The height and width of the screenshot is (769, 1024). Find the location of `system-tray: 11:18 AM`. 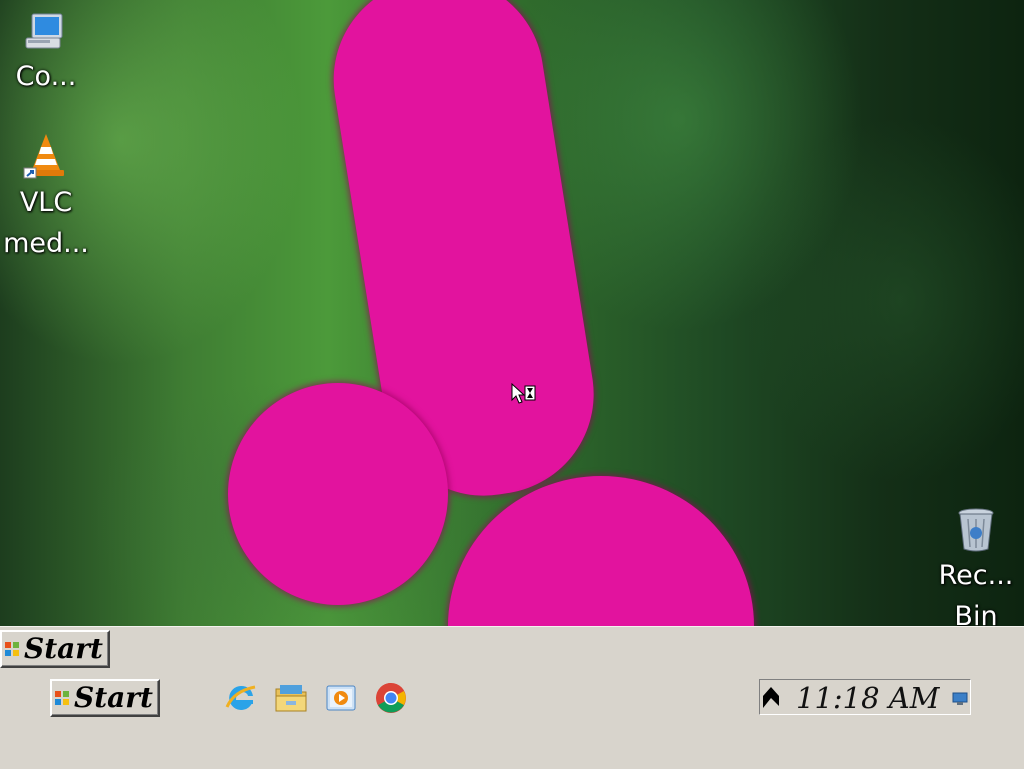

system-tray: 11:18 AM is located at coordinates (865, 697).